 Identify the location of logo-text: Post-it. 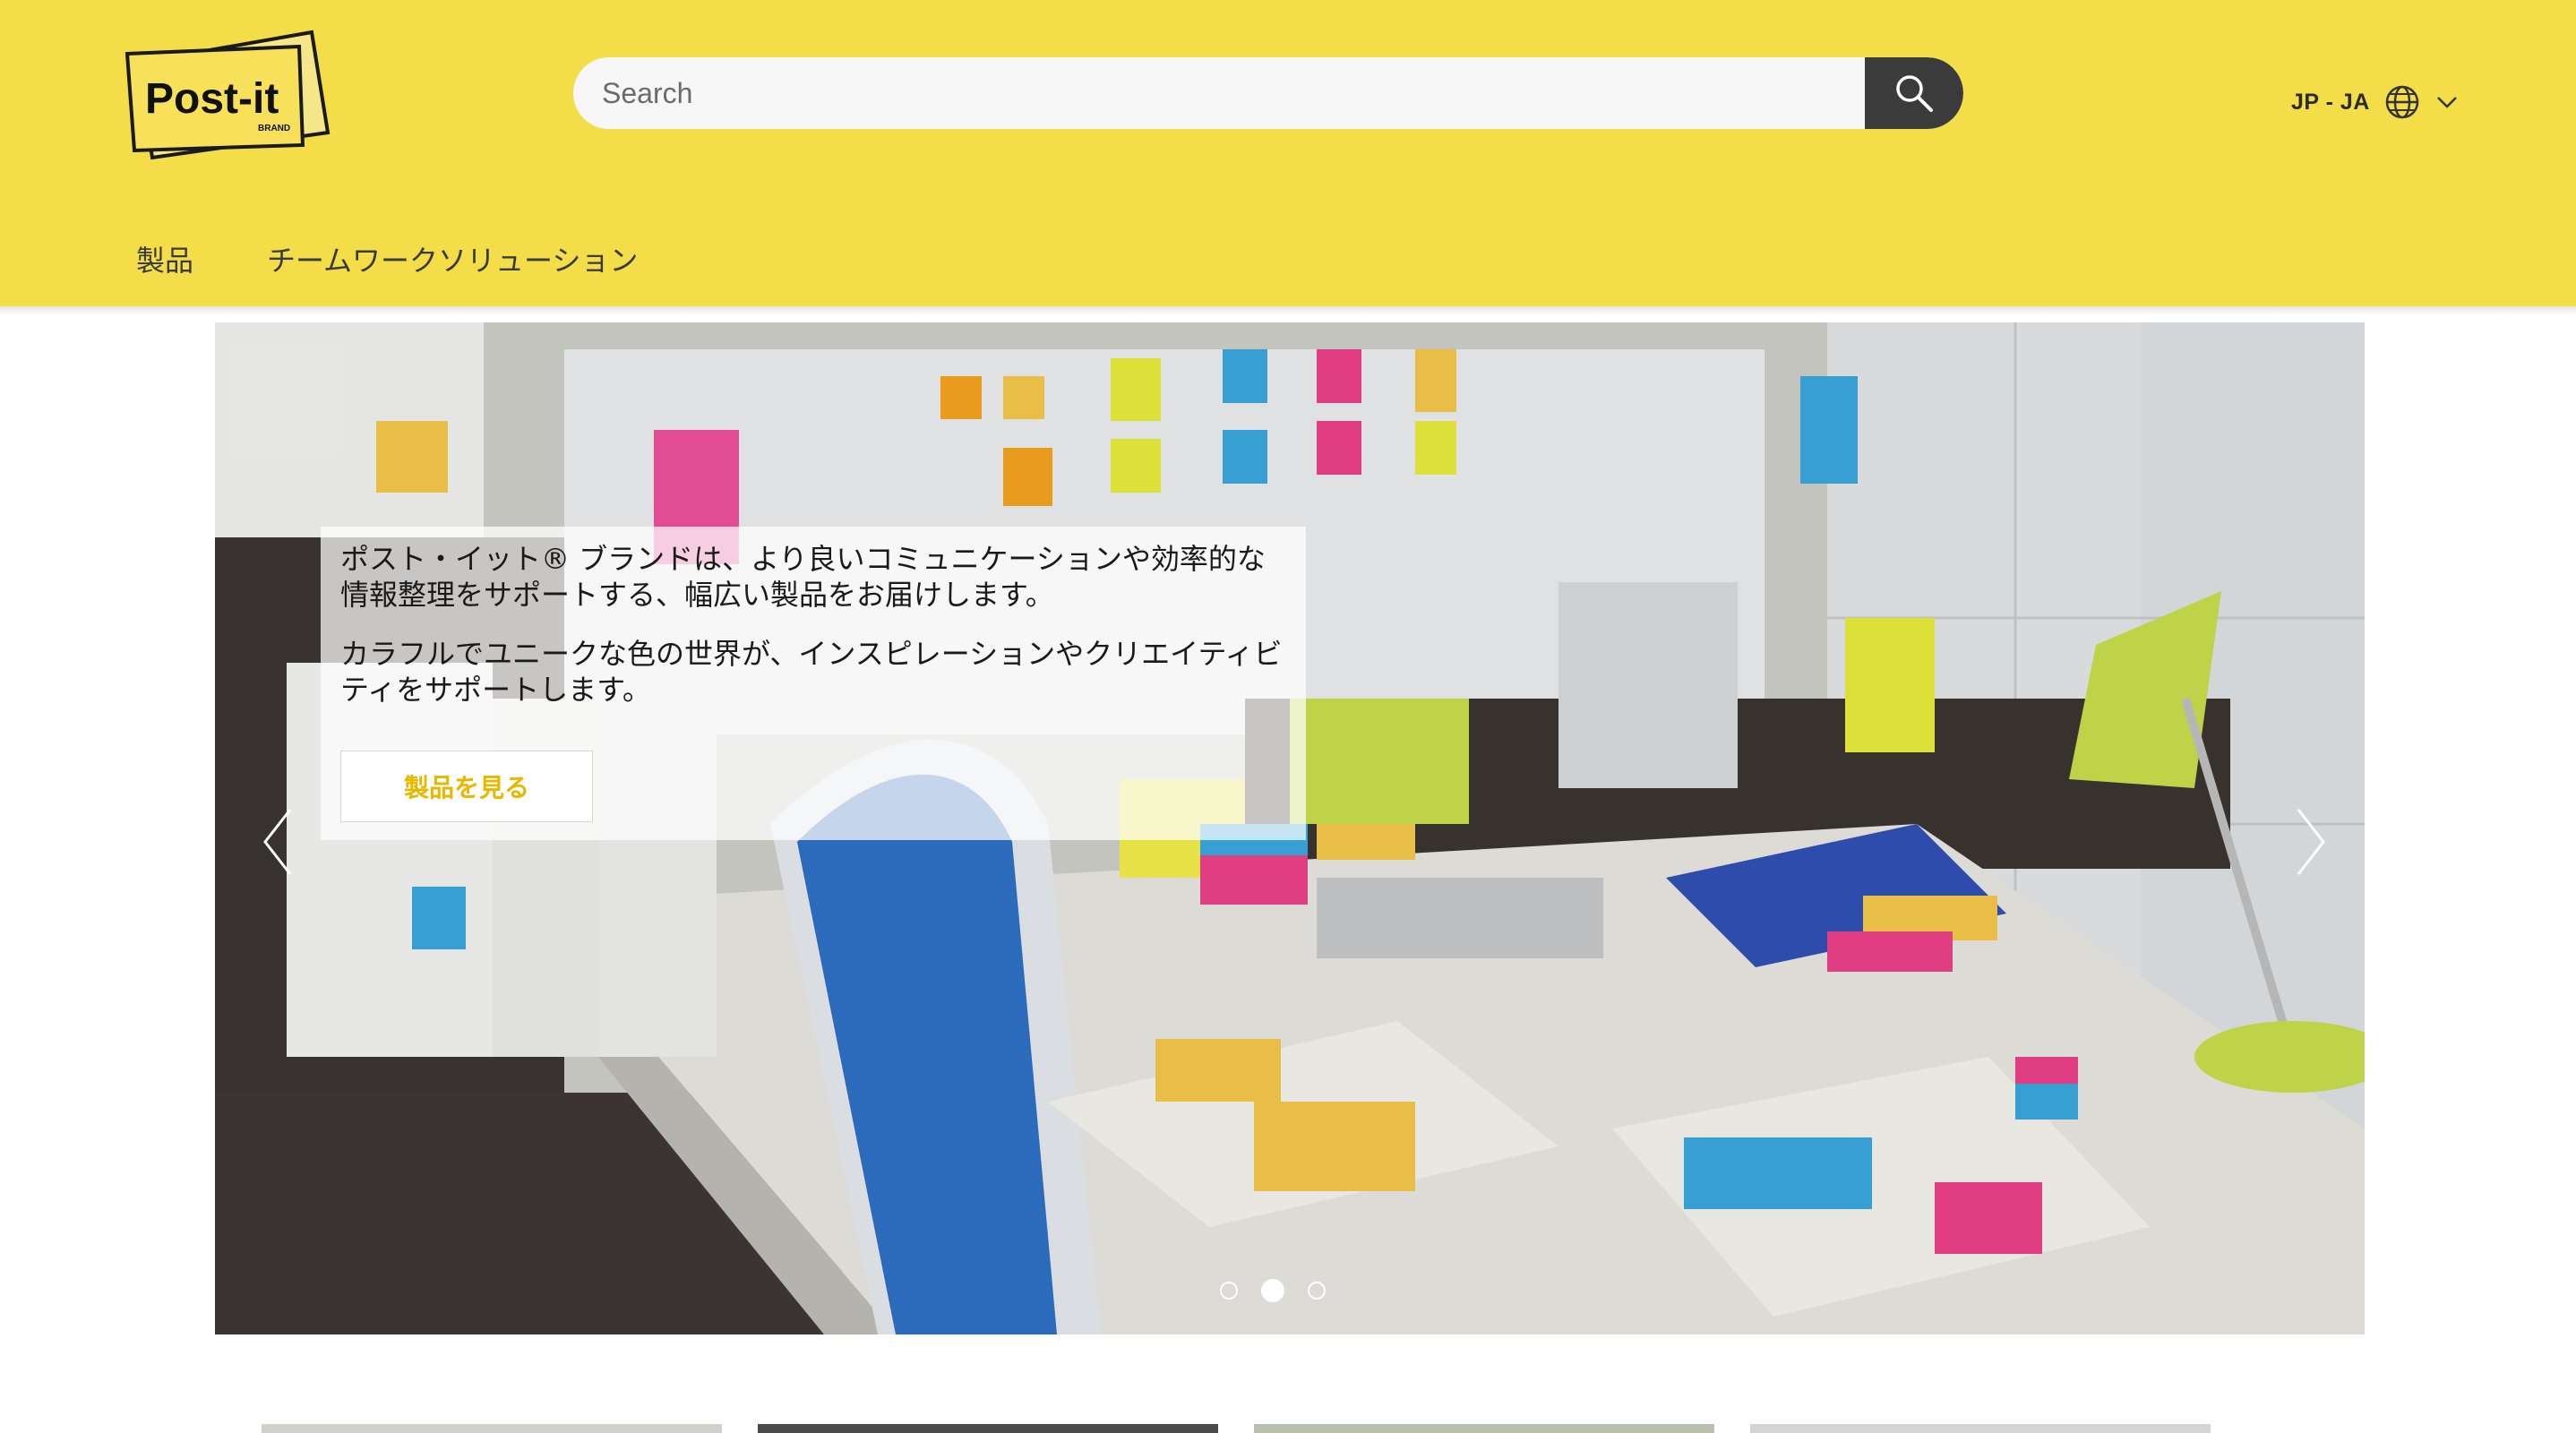
(212, 99).